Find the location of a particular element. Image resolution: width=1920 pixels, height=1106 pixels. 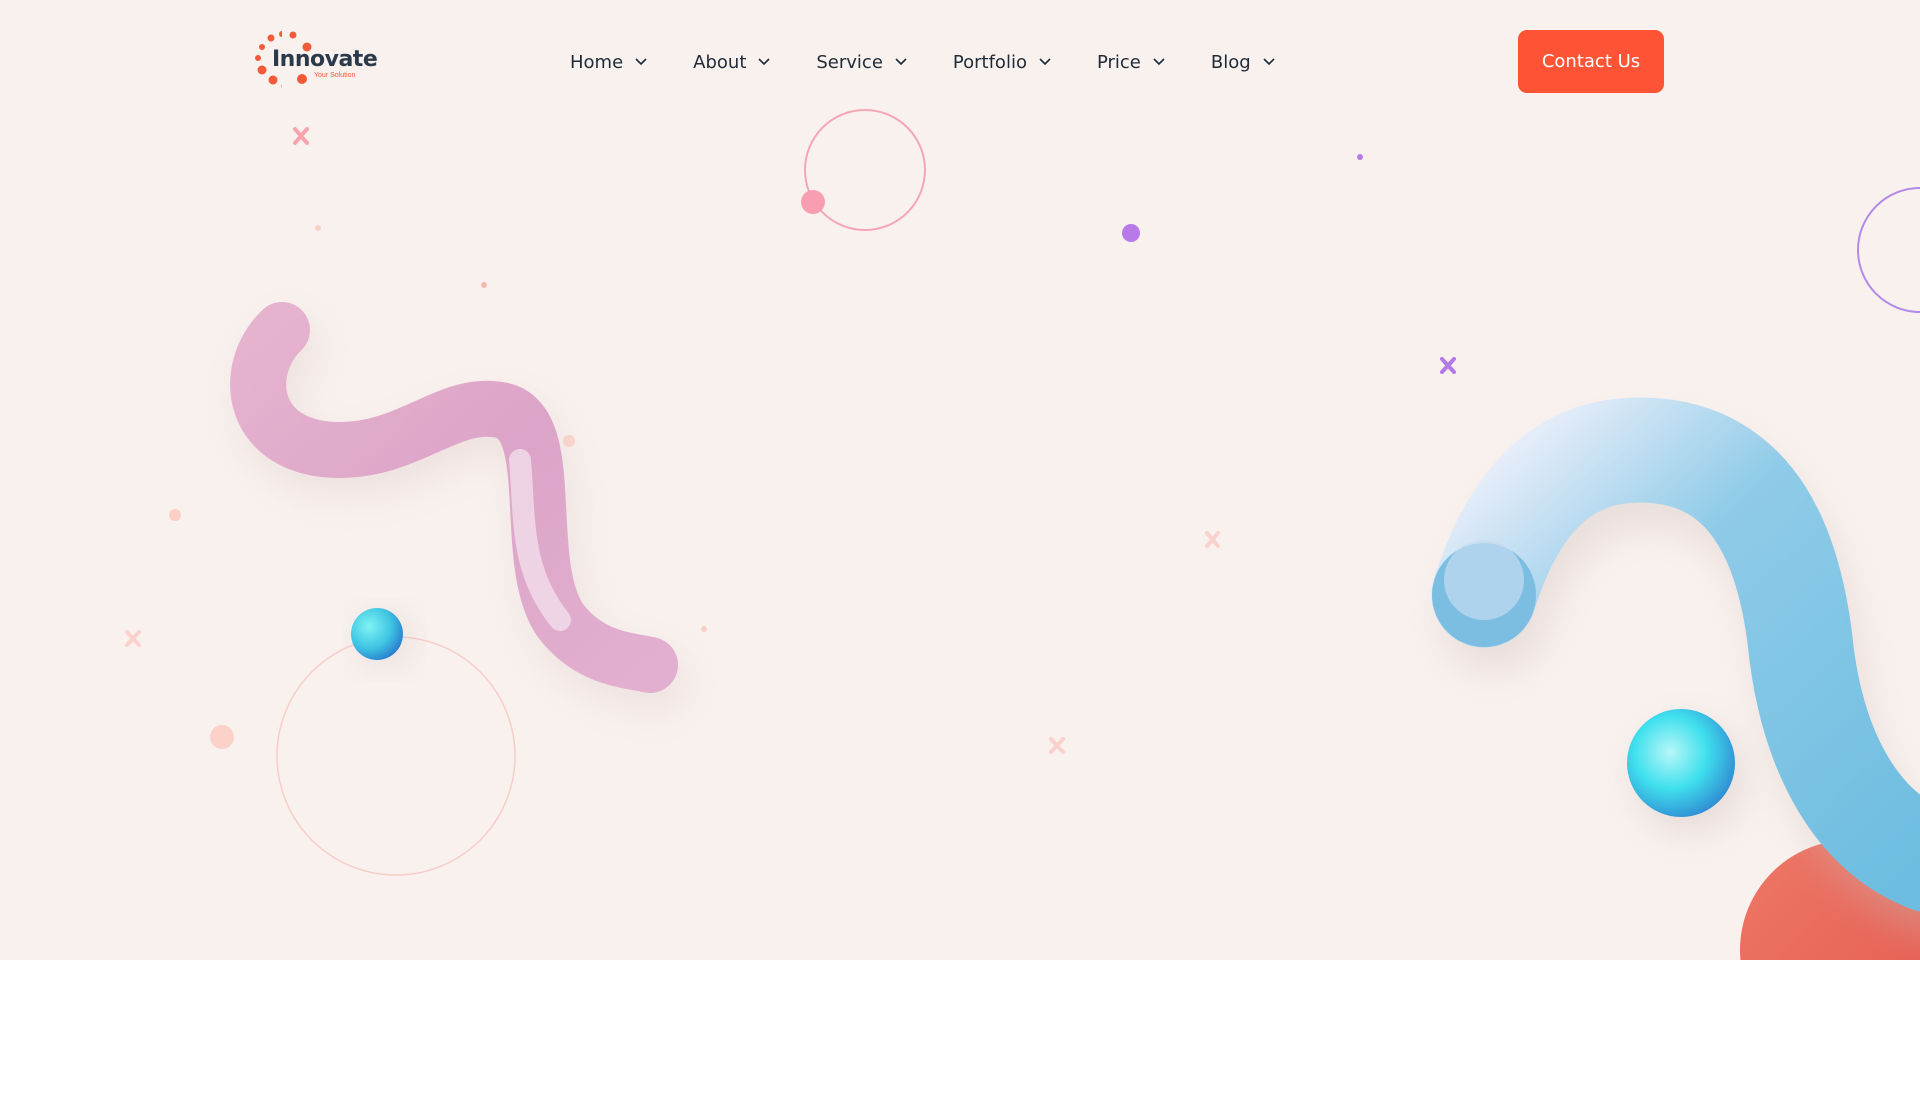

x-mark-pink is located at coordinates (301, 136).